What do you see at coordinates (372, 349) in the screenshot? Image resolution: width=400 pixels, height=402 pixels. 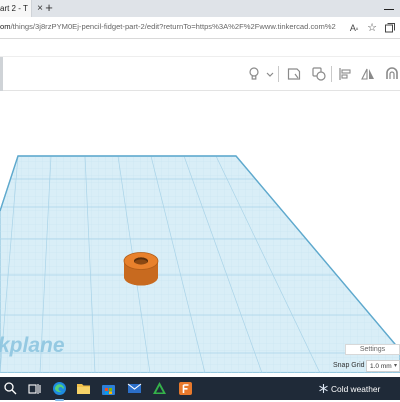 I see `settings-button: Settings` at bounding box center [372, 349].